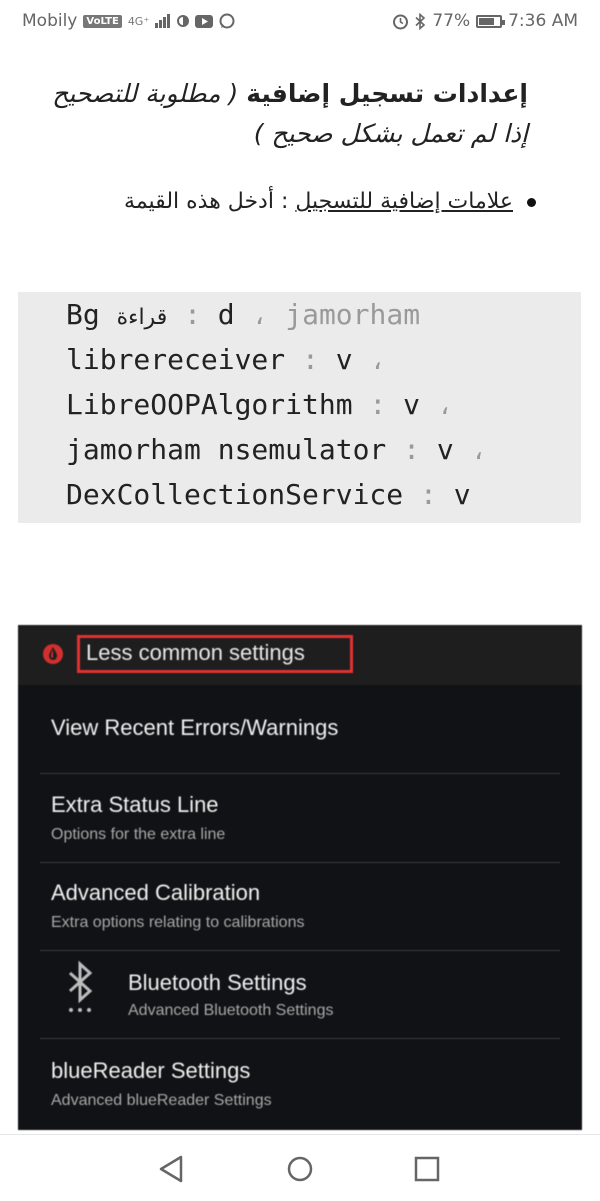 The height and width of the screenshot is (1201, 600). I want to click on status-right: 77% 7:36 AM, so click(485, 21).